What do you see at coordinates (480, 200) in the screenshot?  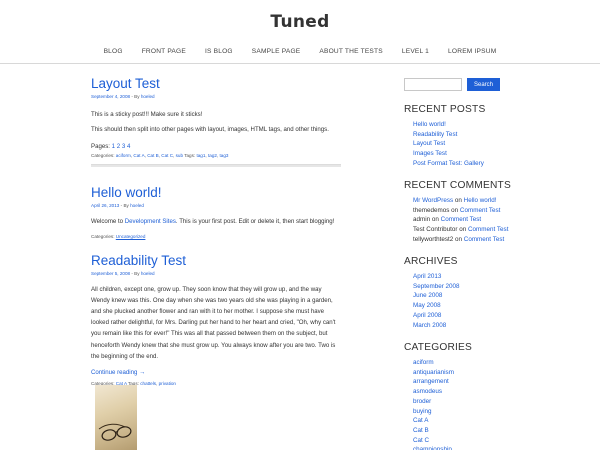 I see `comment-post-link: Hello world!` at bounding box center [480, 200].